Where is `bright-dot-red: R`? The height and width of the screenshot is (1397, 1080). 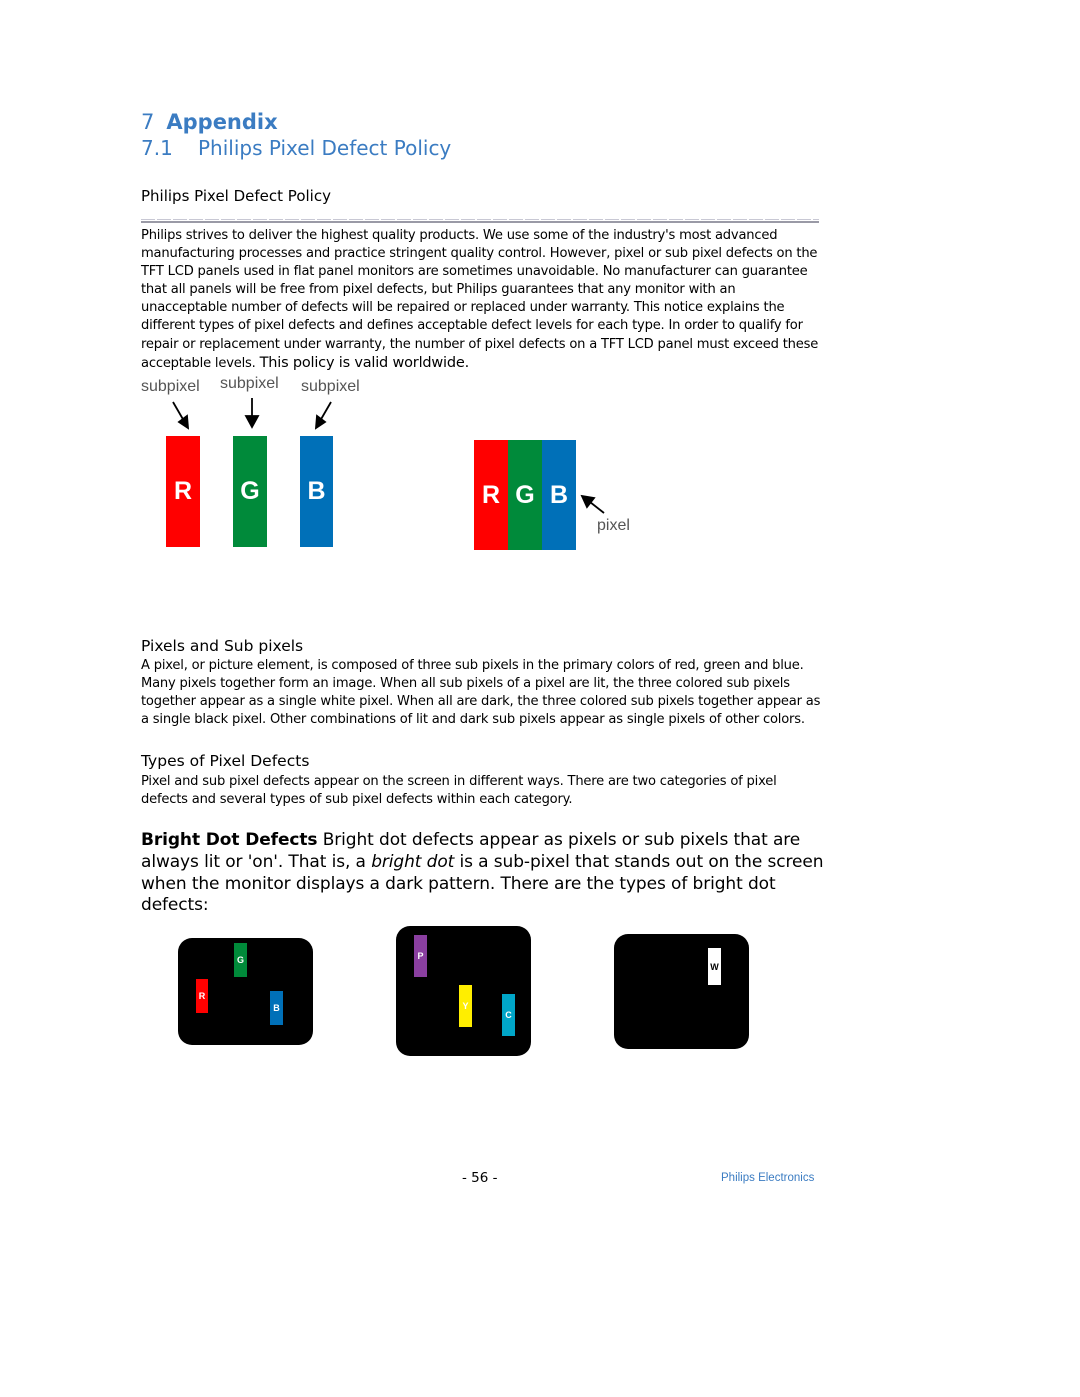
bright-dot-red: R is located at coordinates (202, 996).